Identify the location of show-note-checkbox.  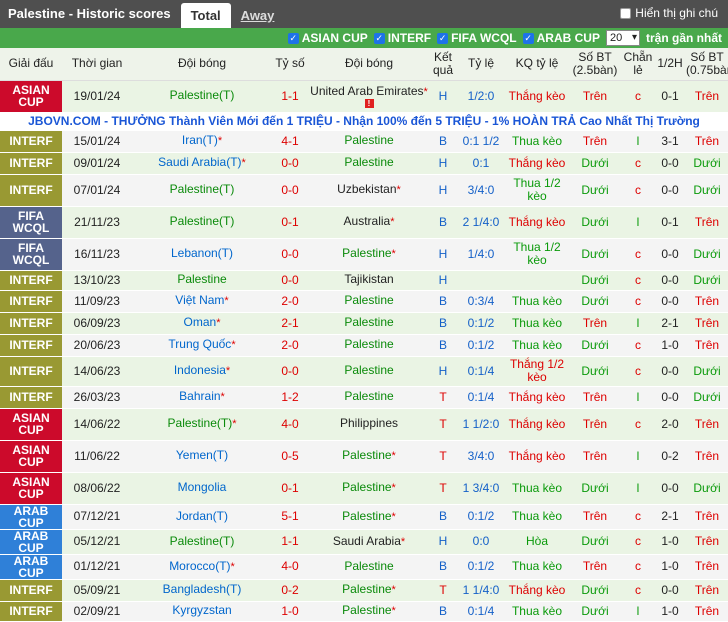
(626, 13).